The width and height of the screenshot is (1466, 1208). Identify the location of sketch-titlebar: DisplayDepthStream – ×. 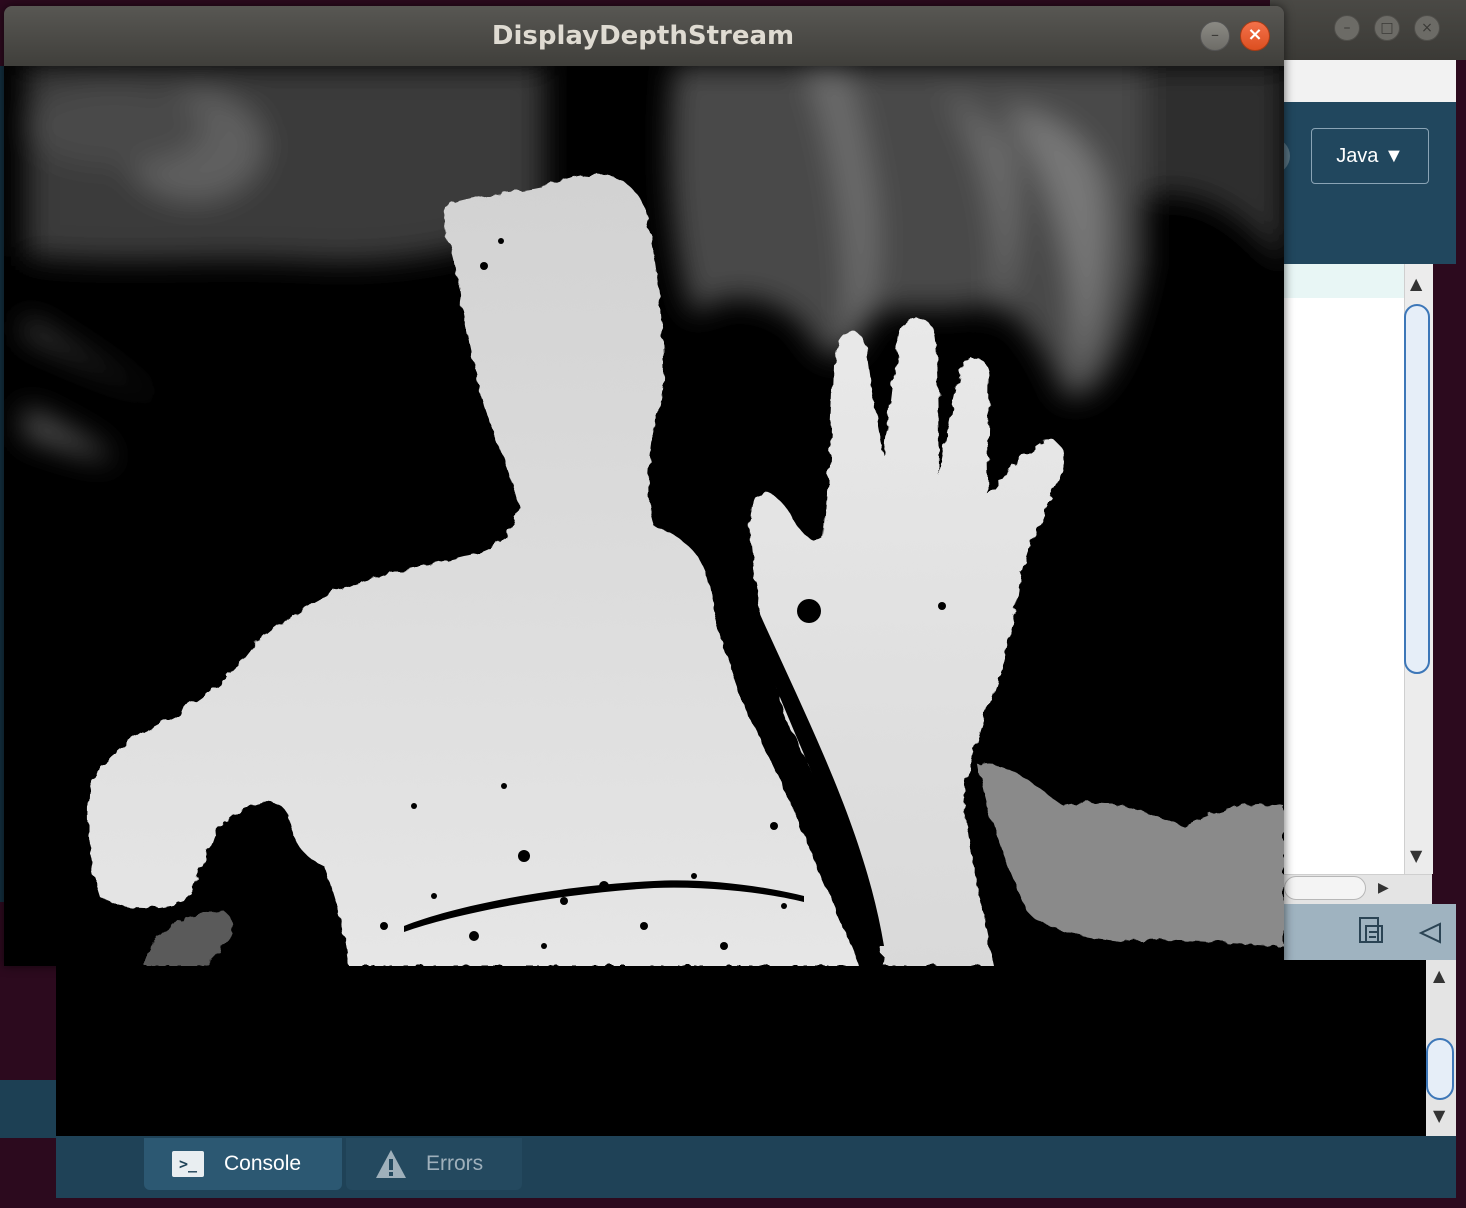
(644, 36).